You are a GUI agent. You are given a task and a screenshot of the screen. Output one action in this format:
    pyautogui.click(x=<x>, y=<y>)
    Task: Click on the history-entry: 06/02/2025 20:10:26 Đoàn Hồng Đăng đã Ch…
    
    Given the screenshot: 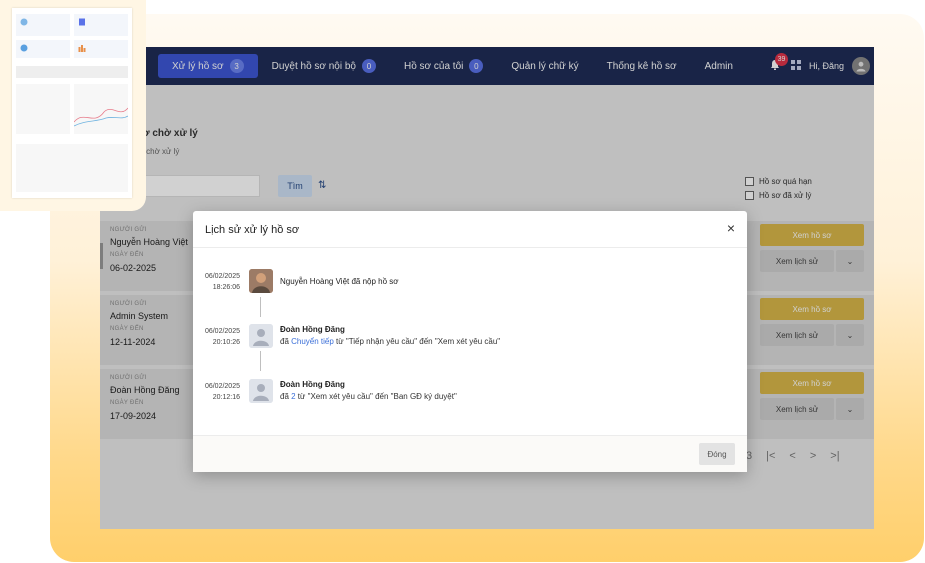 What is the action you would take?
    pyautogui.click(x=470, y=338)
    